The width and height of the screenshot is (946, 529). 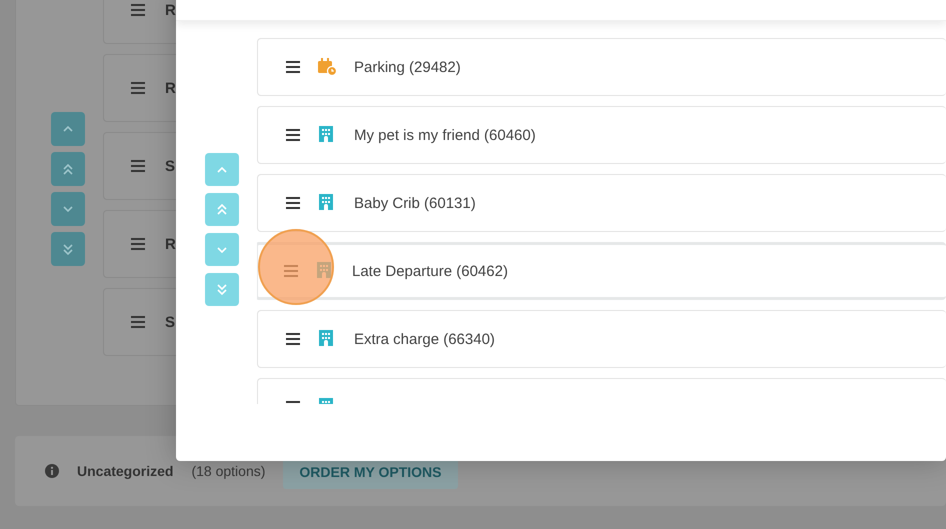 What do you see at coordinates (430, 271) in the screenshot?
I see `option-label: Late Departure (60462)` at bounding box center [430, 271].